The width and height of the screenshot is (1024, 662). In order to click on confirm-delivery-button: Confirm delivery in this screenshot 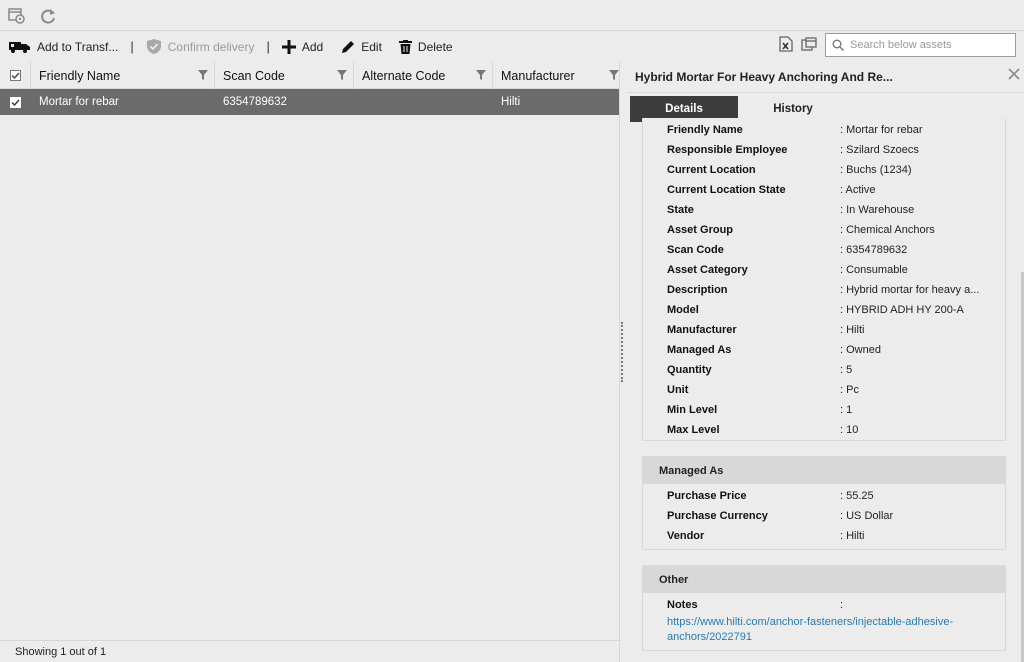, I will do `click(200, 46)`.